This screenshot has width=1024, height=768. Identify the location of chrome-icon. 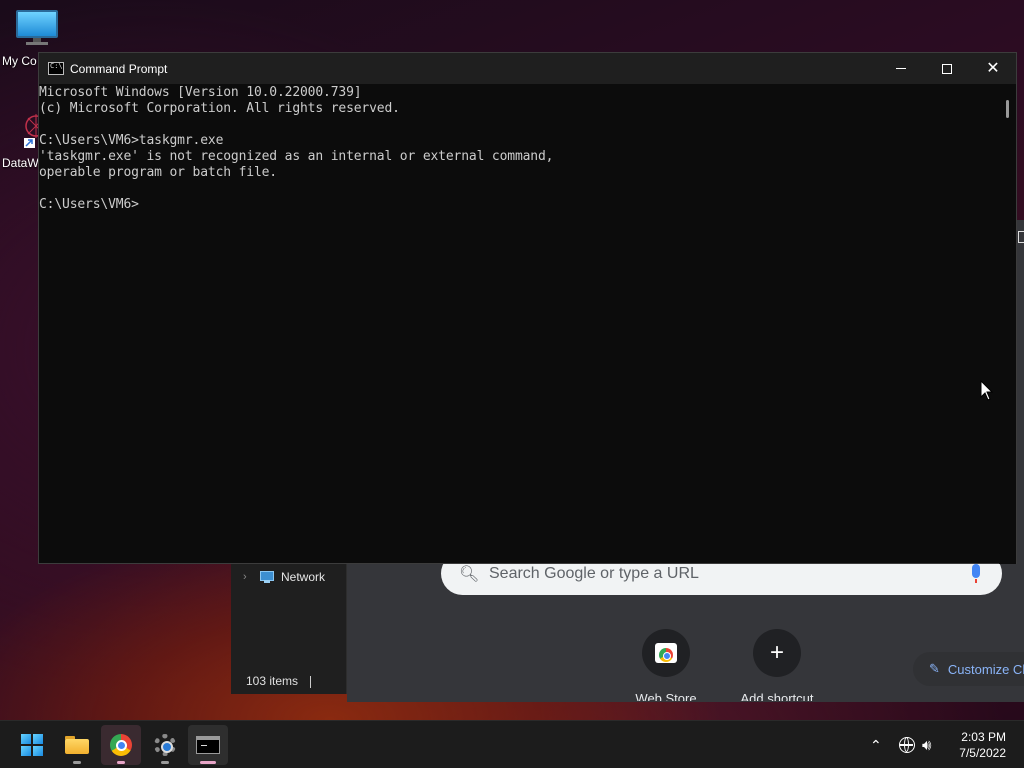
(121, 745).